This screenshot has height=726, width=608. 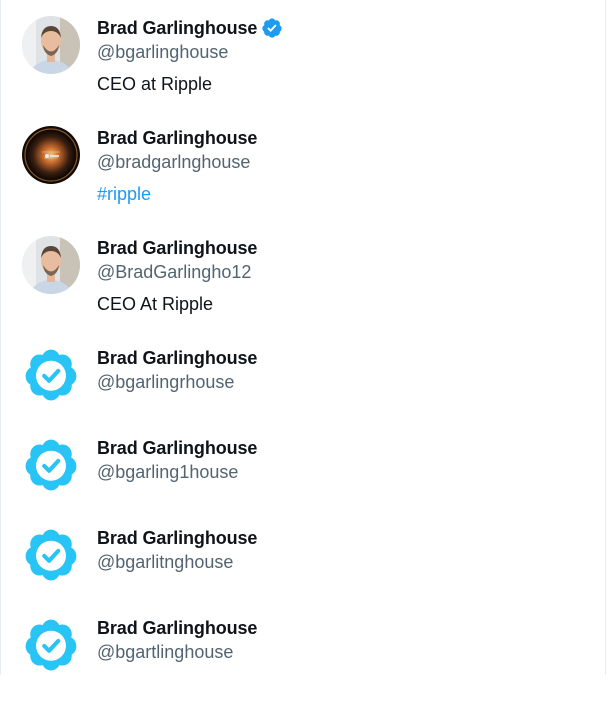 What do you see at coordinates (272, 28) in the screenshot?
I see `verified-badge-icon` at bounding box center [272, 28].